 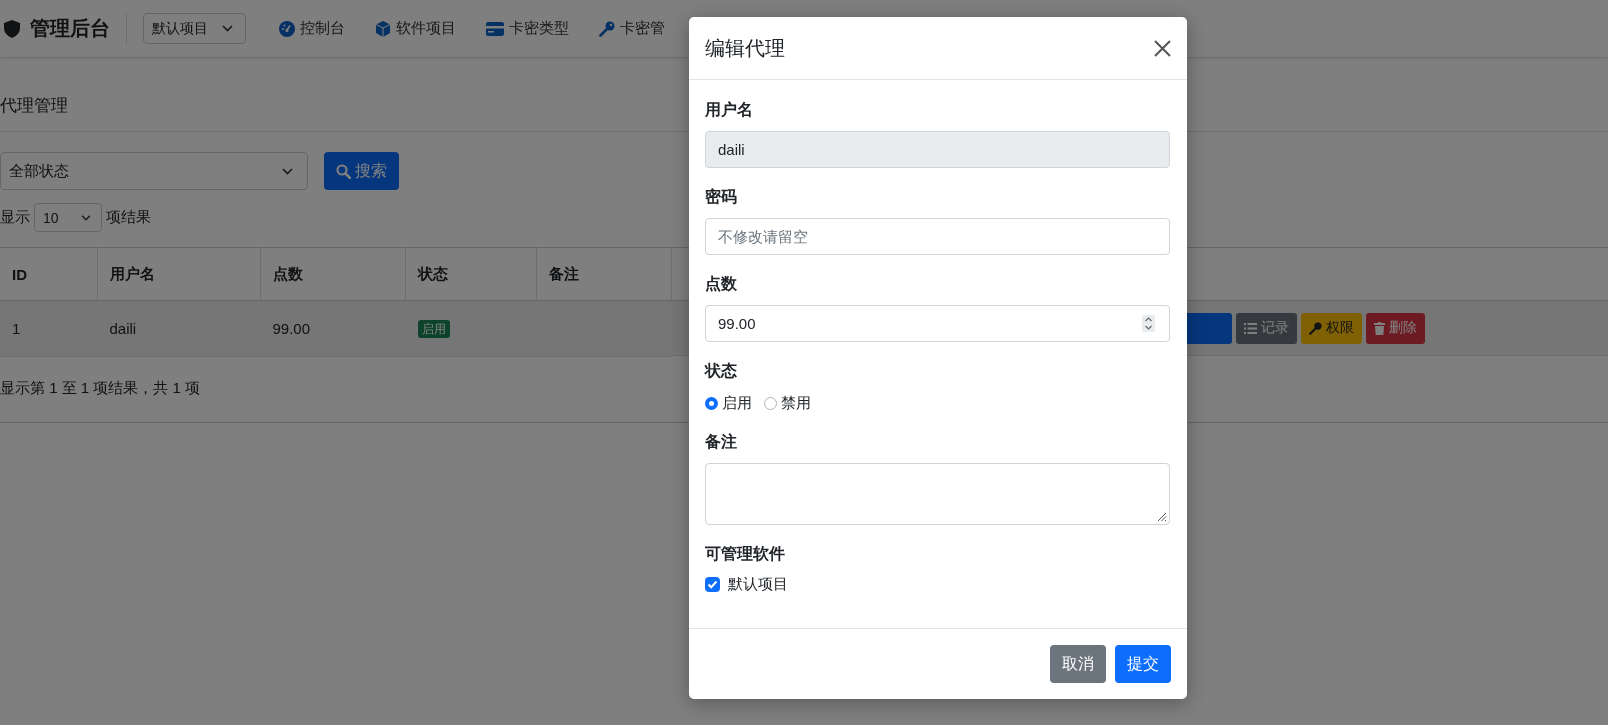 I want to click on delete-button: 删除, so click(x=1395, y=328).